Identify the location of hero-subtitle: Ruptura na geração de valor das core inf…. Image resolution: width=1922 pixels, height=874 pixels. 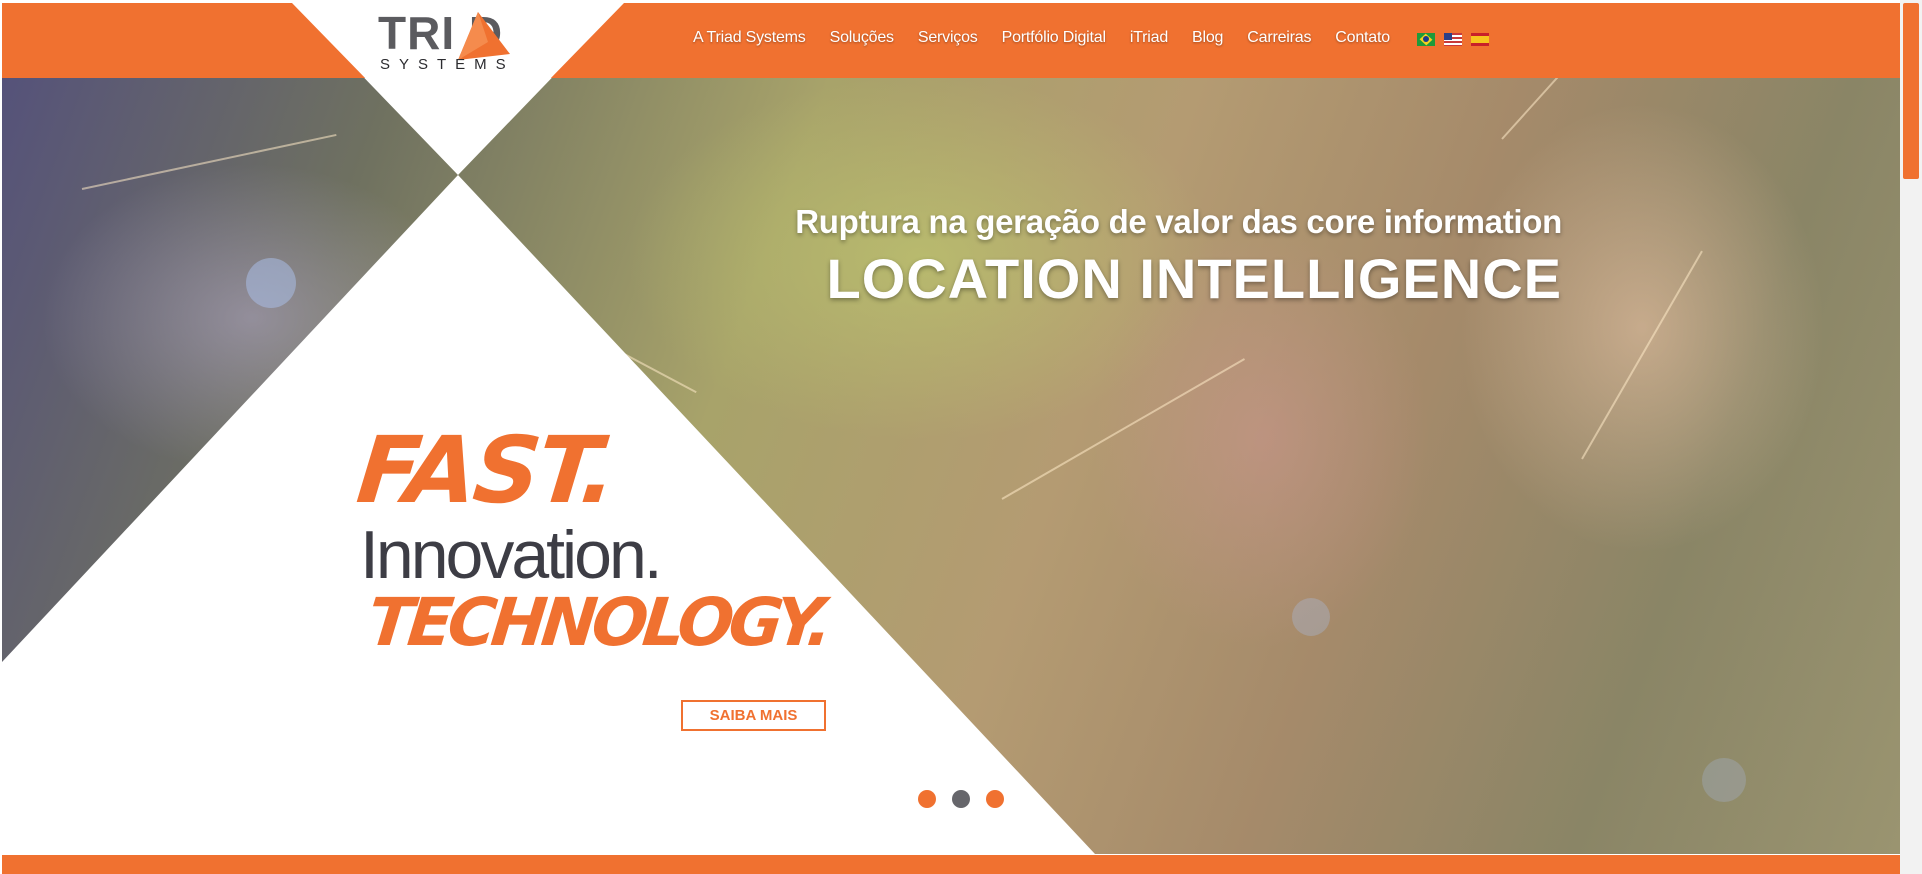
(1178, 221).